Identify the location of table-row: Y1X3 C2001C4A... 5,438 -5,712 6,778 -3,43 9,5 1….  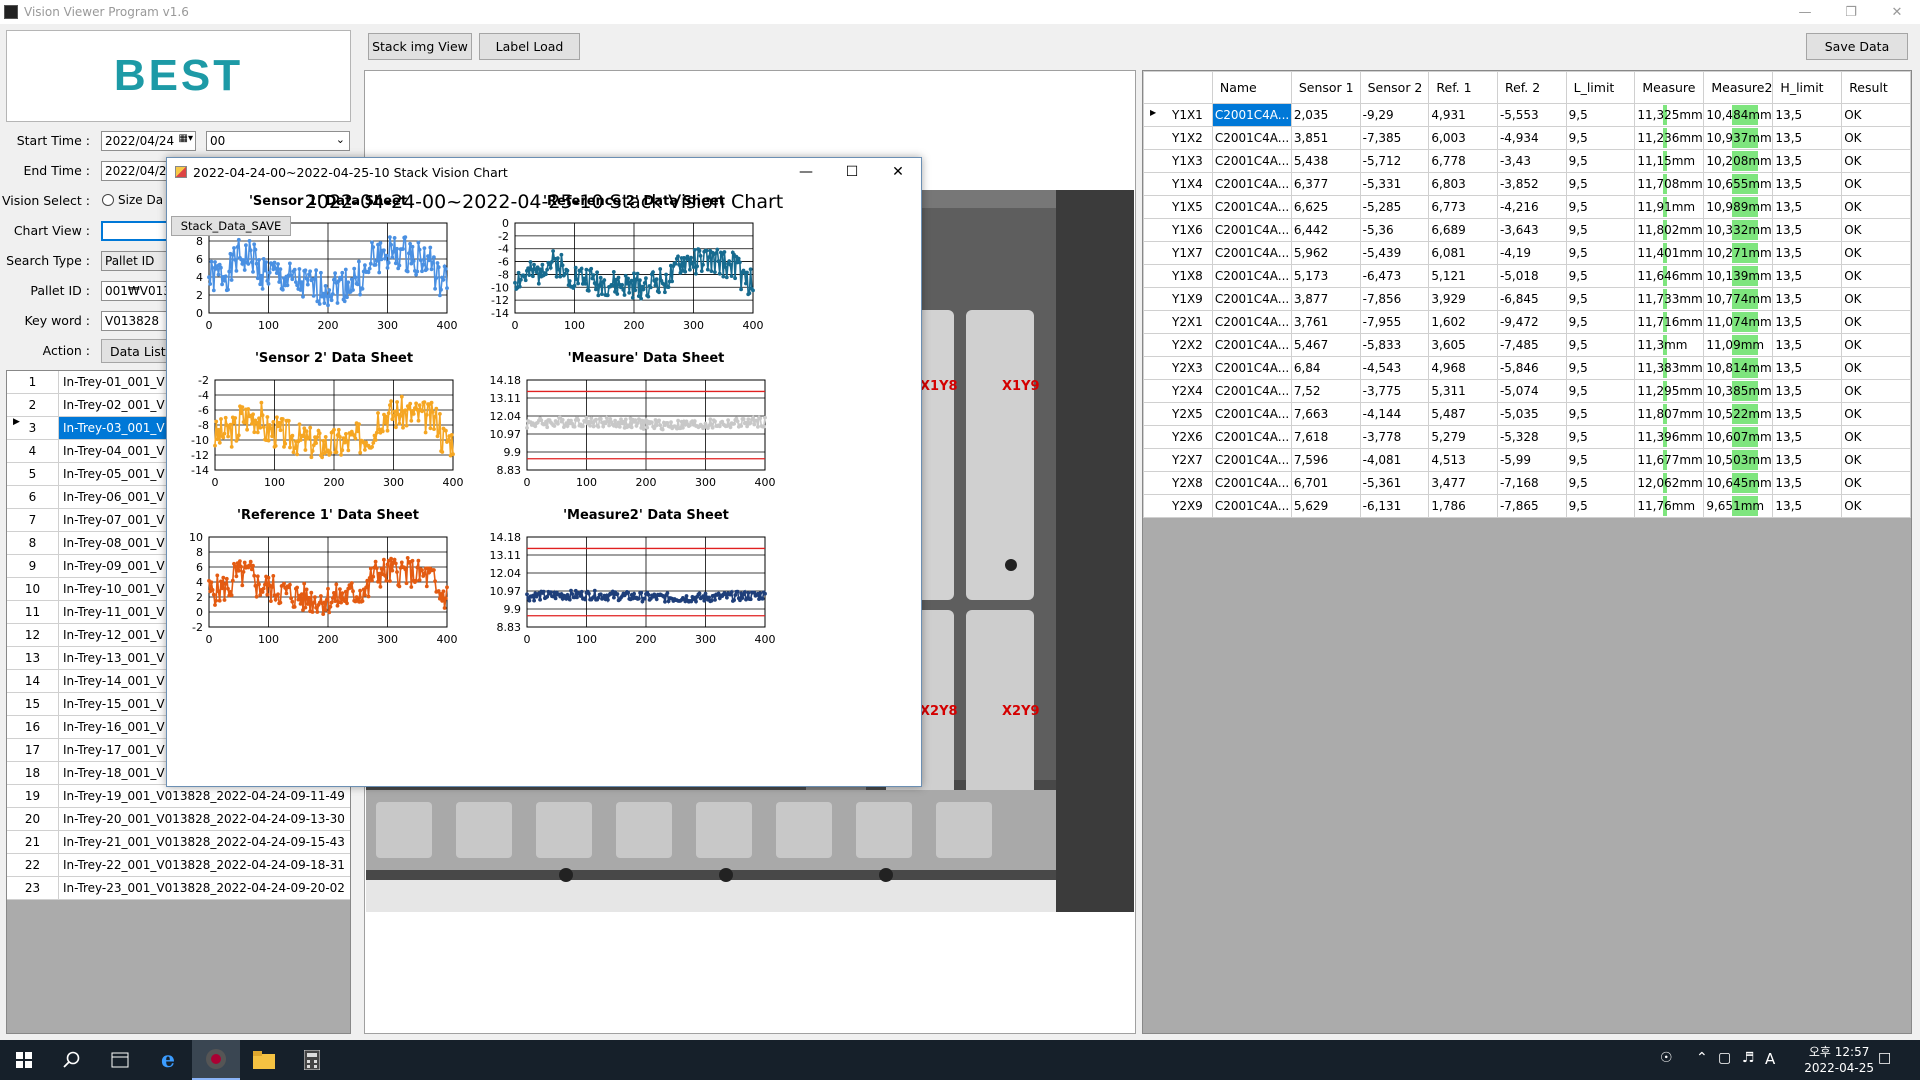
(1527, 161).